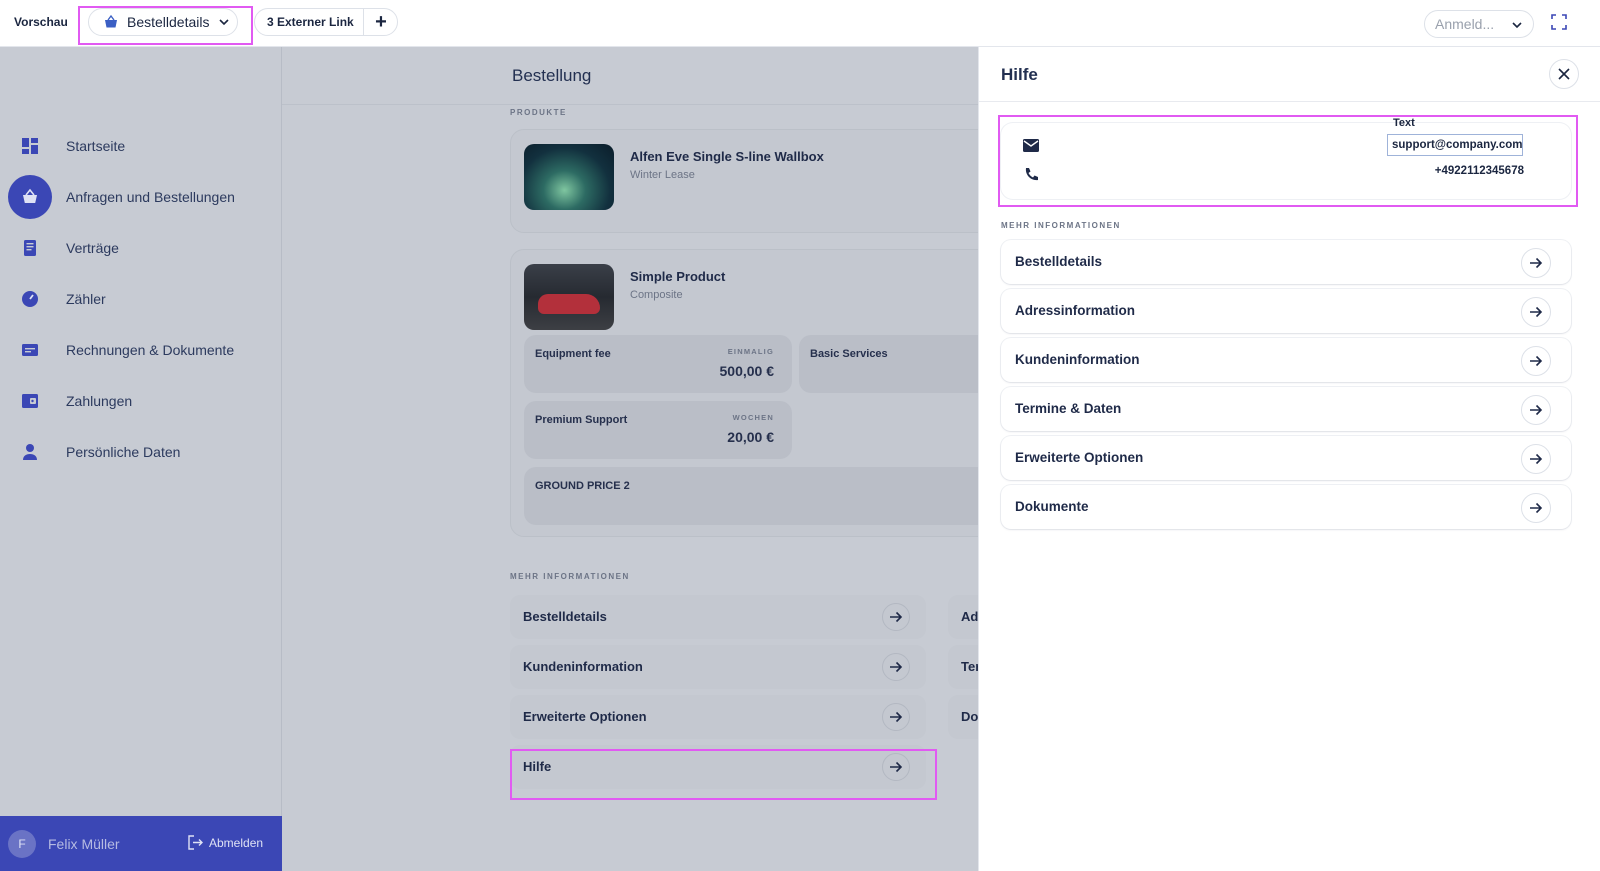 The height and width of the screenshot is (871, 1600). What do you see at coordinates (750, 437) in the screenshot?
I see `fee-value: 20,00 €` at bounding box center [750, 437].